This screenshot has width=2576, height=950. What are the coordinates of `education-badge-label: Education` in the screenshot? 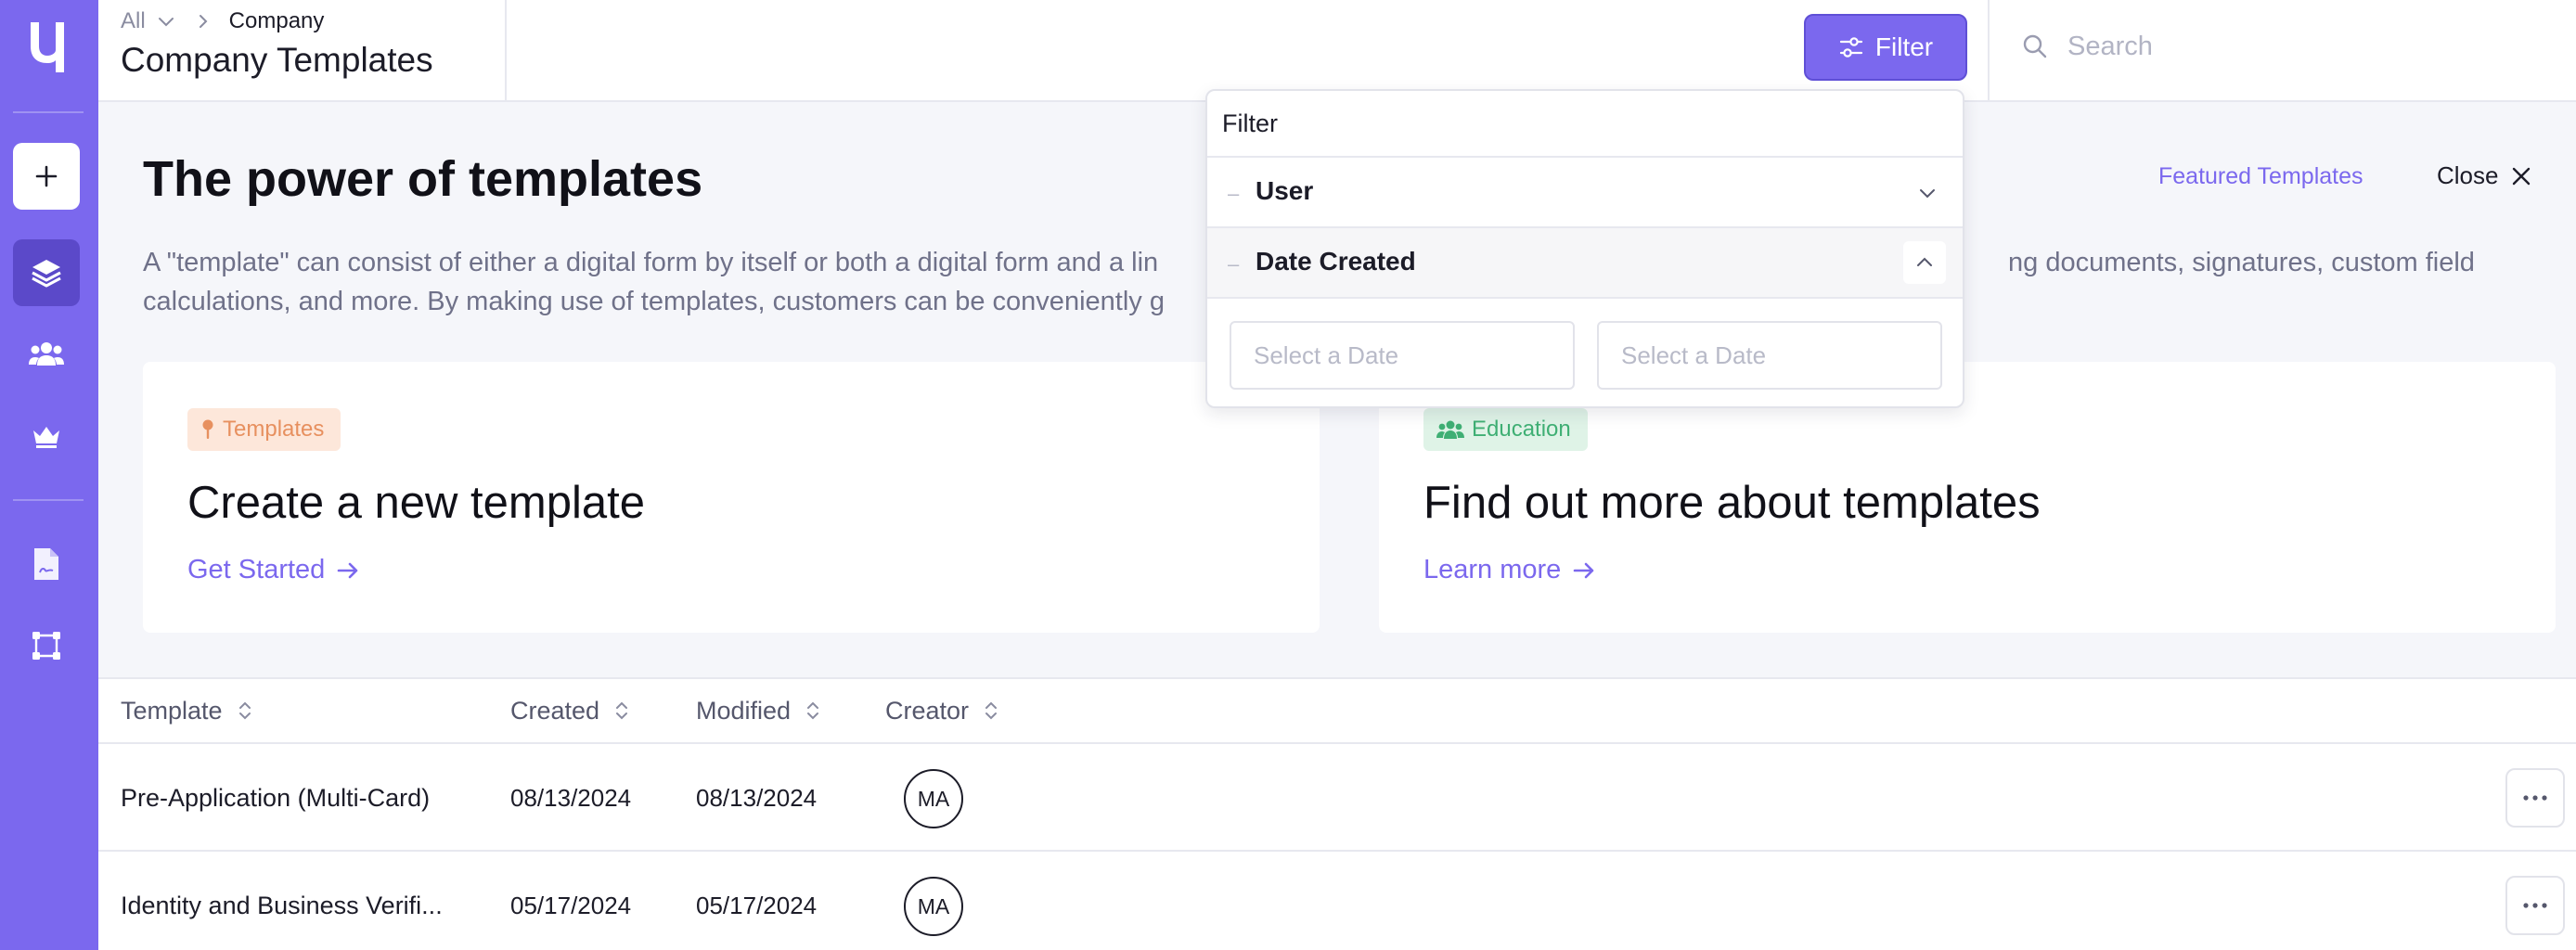 It's located at (1522, 429).